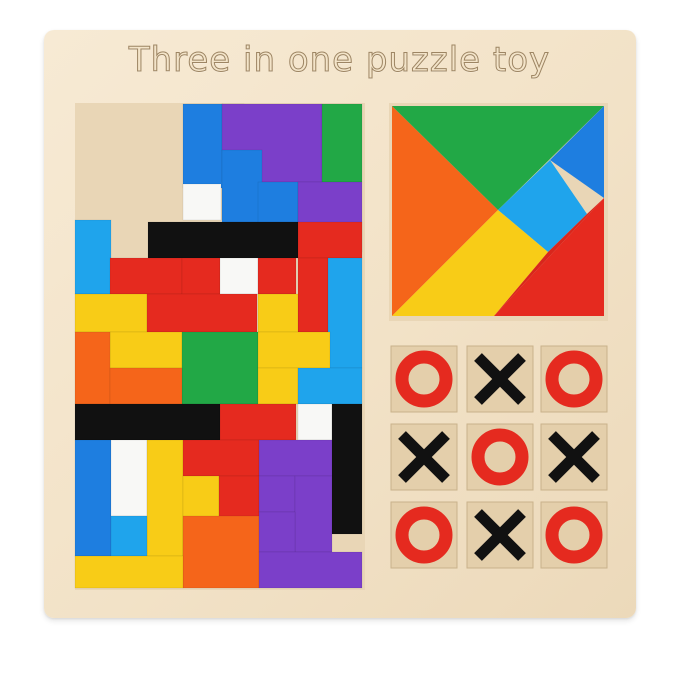 The height and width of the screenshot is (679, 679). I want to click on tic-tac-toe-grid, so click(499, 457).